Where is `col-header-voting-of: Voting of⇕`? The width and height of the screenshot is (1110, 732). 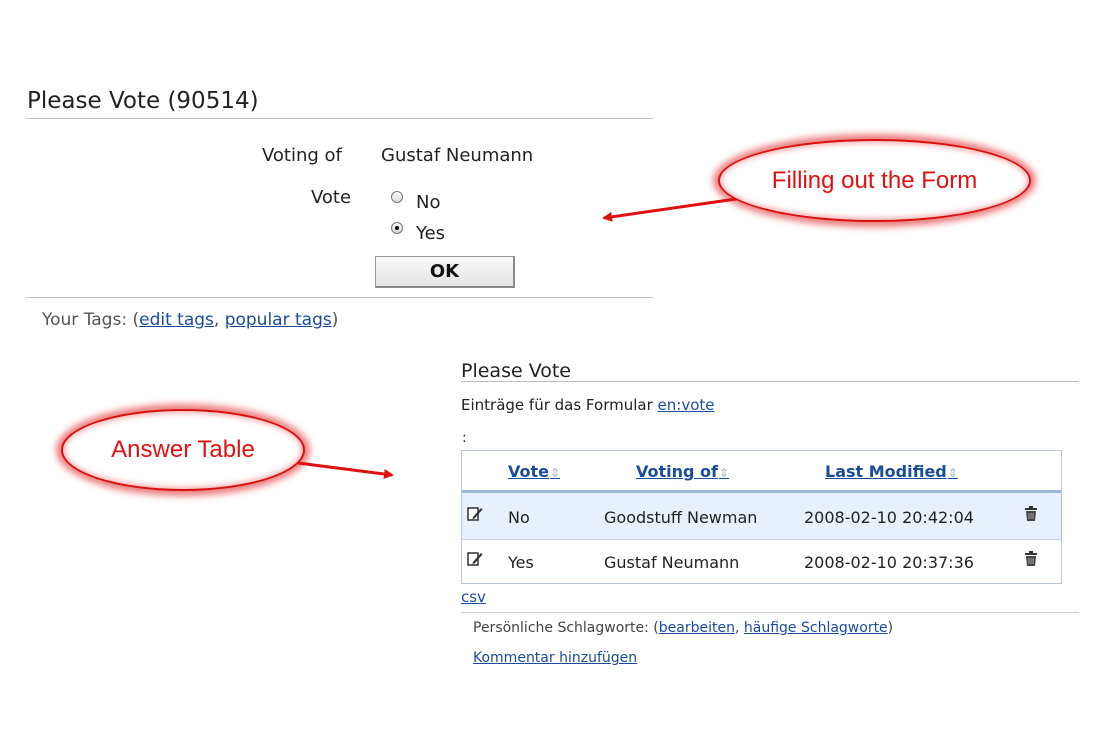
col-header-voting-of: Voting of⇕ is located at coordinates (682, 471).